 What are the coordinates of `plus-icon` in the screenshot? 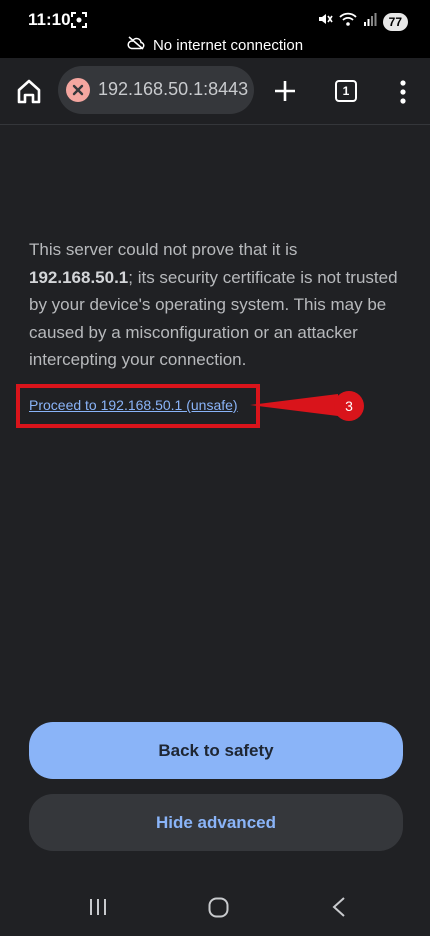 It's located at (285, 91).